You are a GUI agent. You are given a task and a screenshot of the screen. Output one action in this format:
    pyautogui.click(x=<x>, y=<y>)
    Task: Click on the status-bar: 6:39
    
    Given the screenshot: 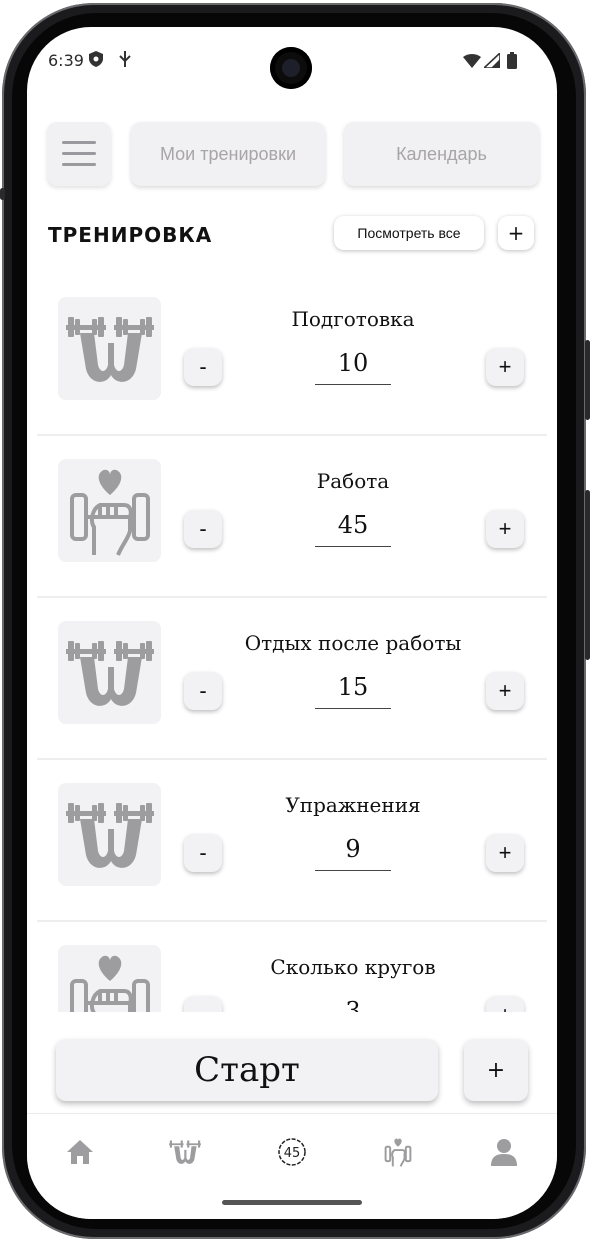 What is the action you would take?
    pyautogui.click(x=292, y=62)
    